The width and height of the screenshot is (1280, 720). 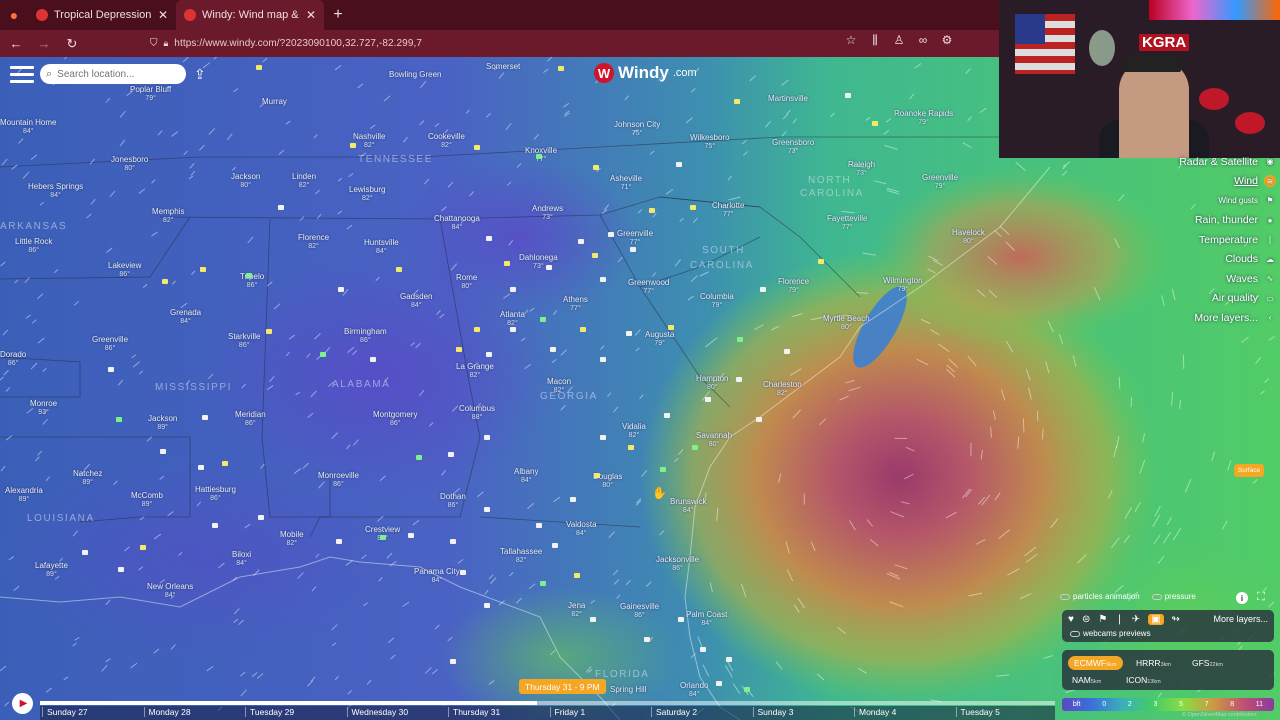 What do you see at coordinates (512, 319) in the screenshot?
I see `city-label: Atlanta 82°` at bounding box center [512, 319].